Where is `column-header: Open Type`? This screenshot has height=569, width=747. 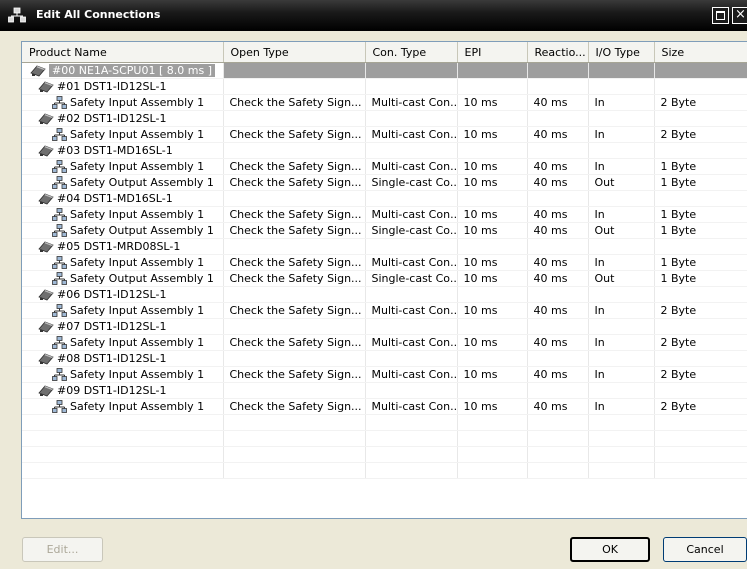
column-header: Open Type is located at coordinates (294, 52).